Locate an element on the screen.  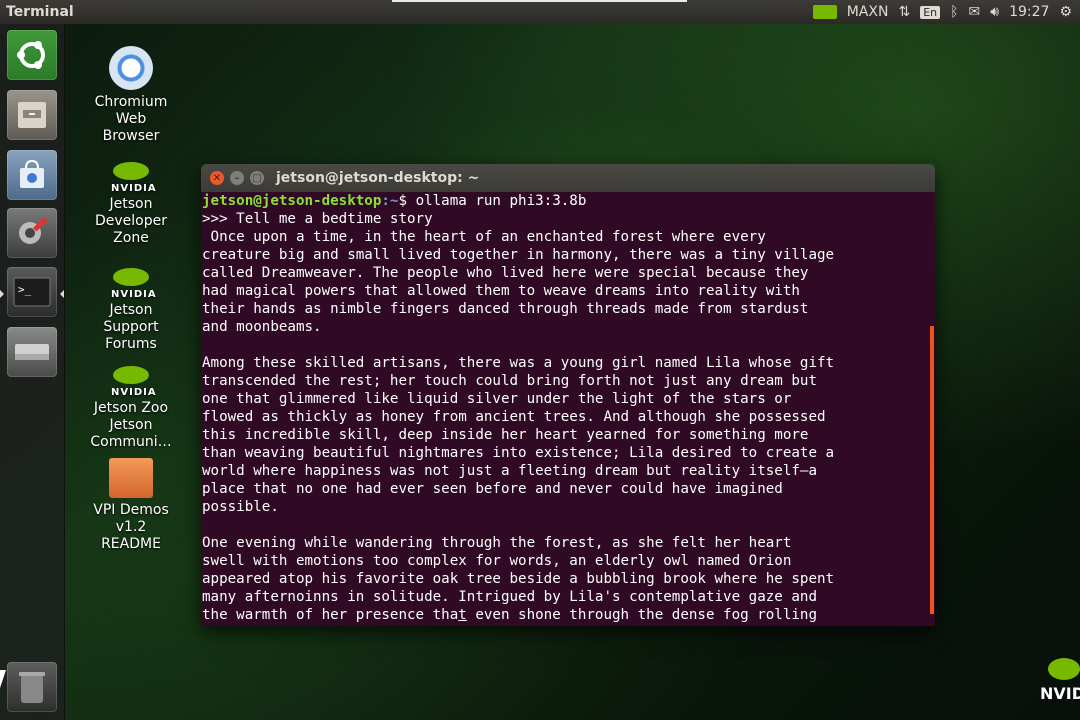
minimize-button: – is located at coordinates (237, 178).